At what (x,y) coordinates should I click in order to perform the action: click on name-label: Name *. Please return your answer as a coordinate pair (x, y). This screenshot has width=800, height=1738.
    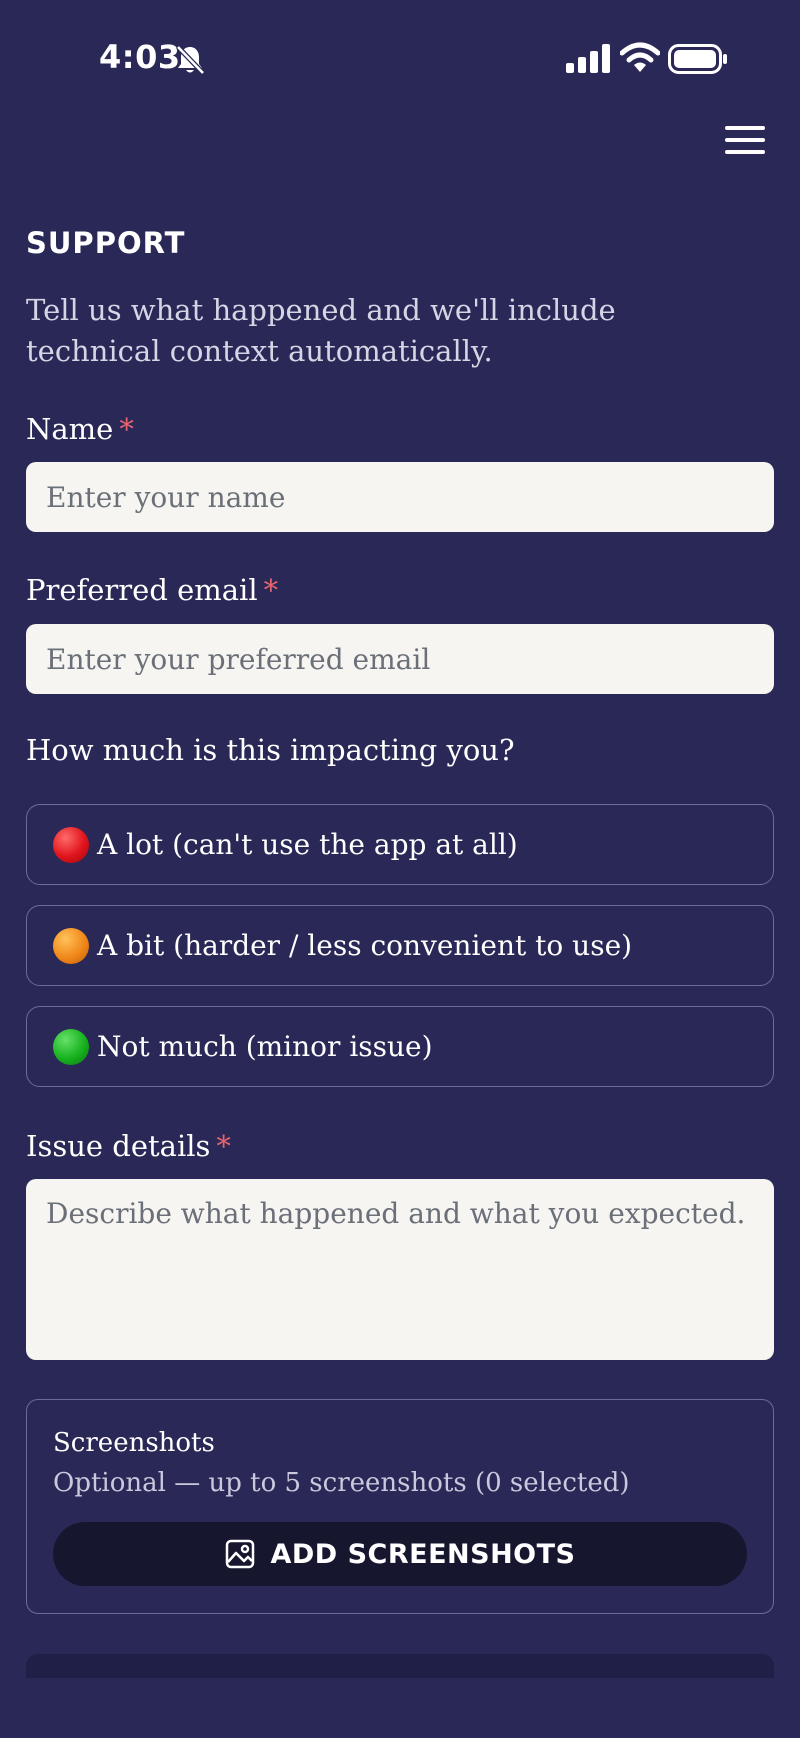
    Looking at the image, I should click on (80, 429).